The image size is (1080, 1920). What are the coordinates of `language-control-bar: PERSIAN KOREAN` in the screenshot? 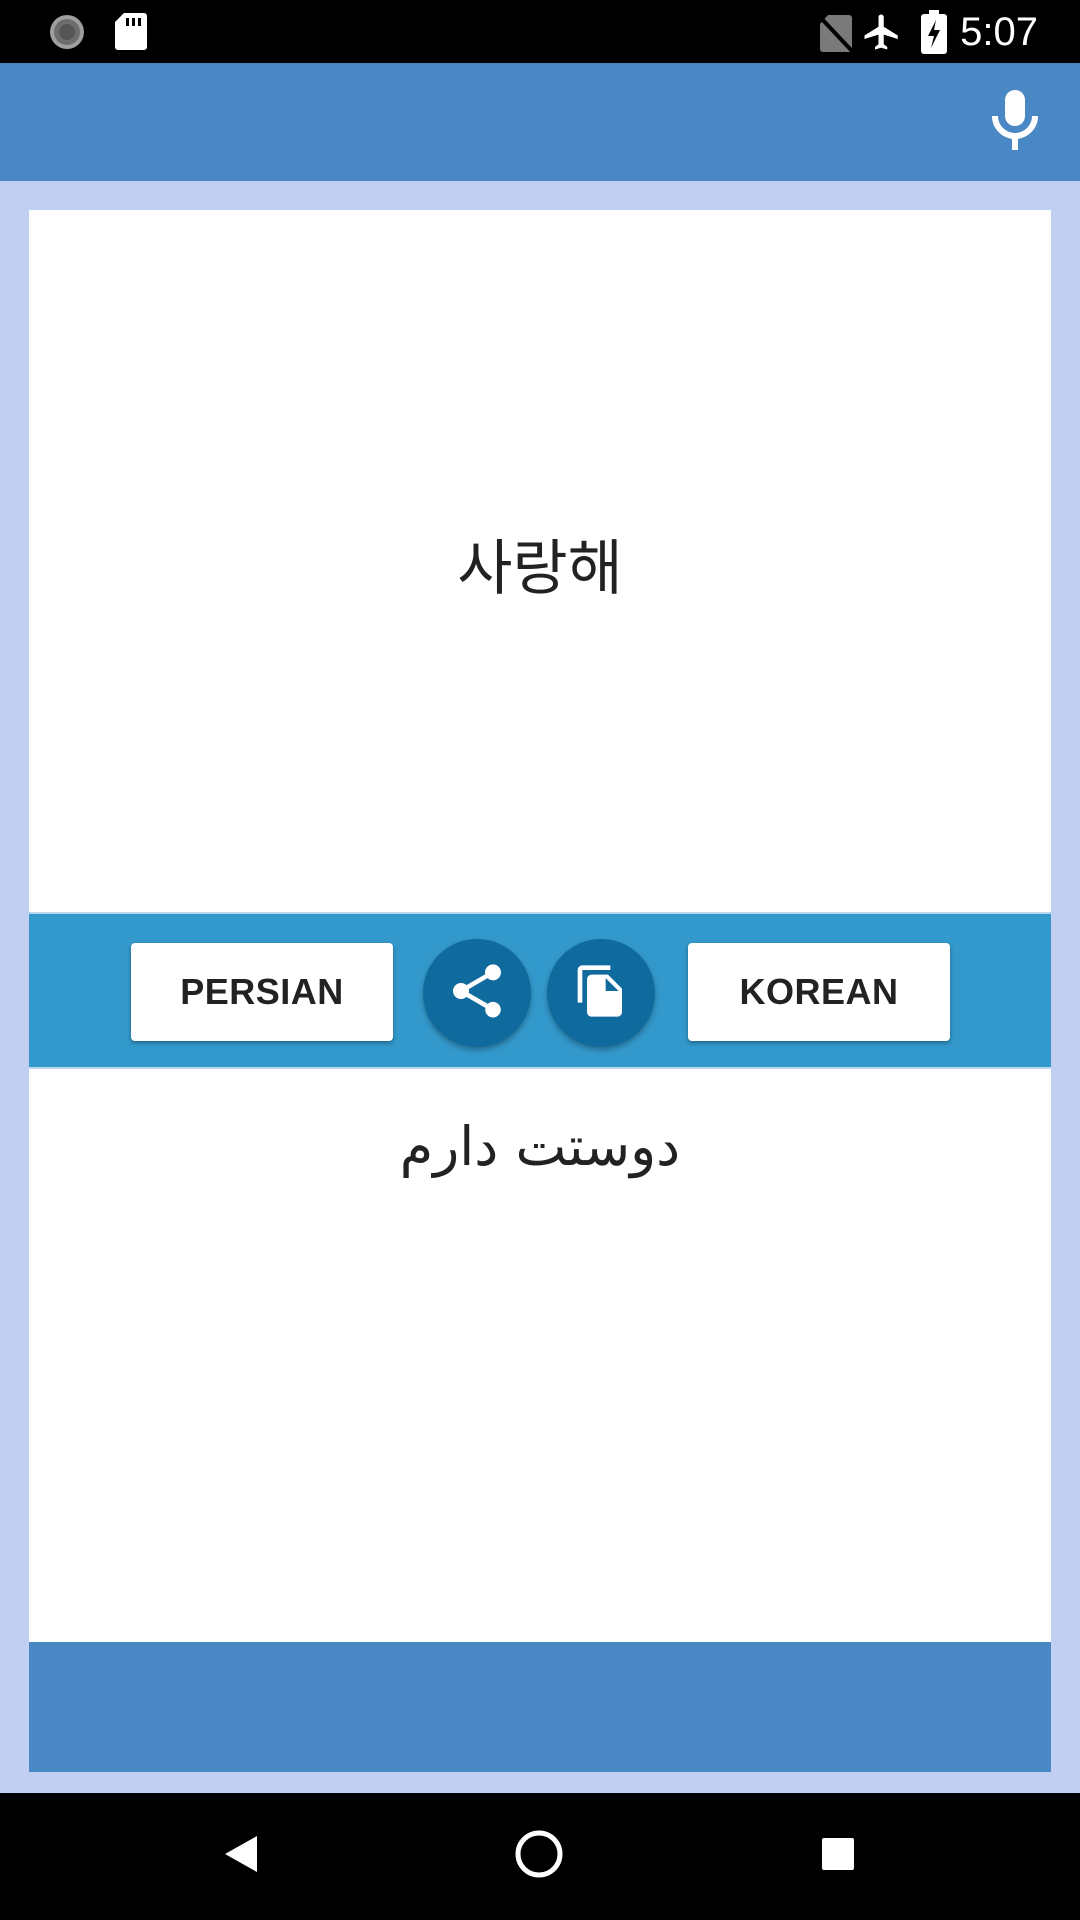 It's located at (540, 990).